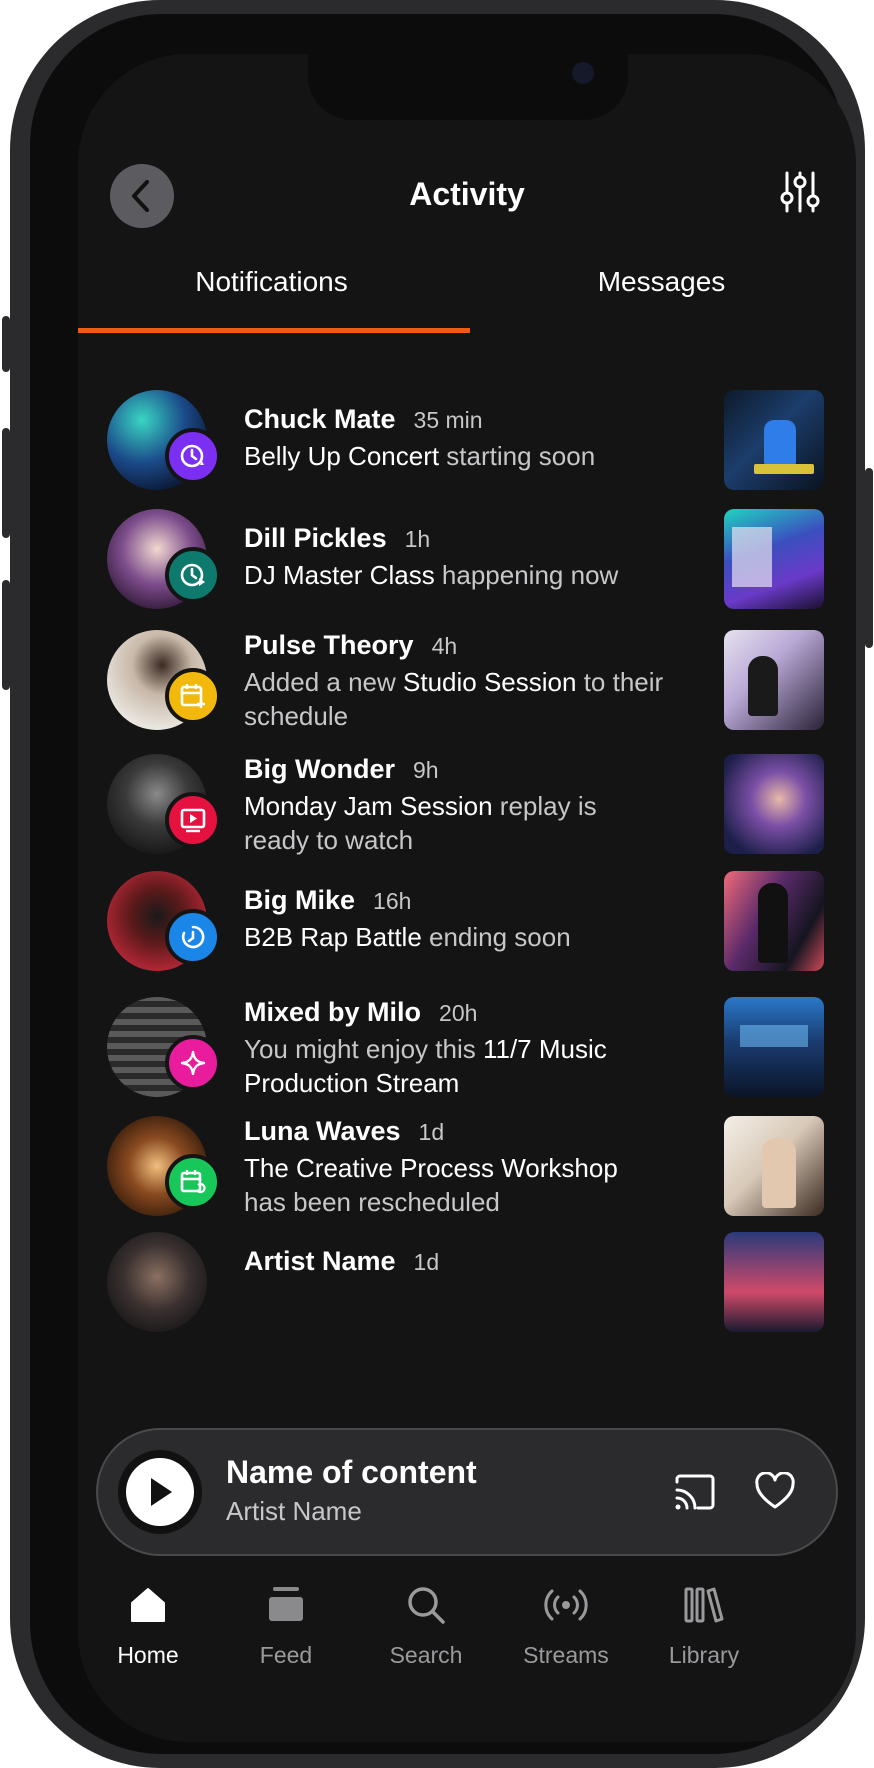  What do you see at coordinates (704, 1625) in the screenshot?
I see `nav-library: Library` at bounding box center [704, 1625].